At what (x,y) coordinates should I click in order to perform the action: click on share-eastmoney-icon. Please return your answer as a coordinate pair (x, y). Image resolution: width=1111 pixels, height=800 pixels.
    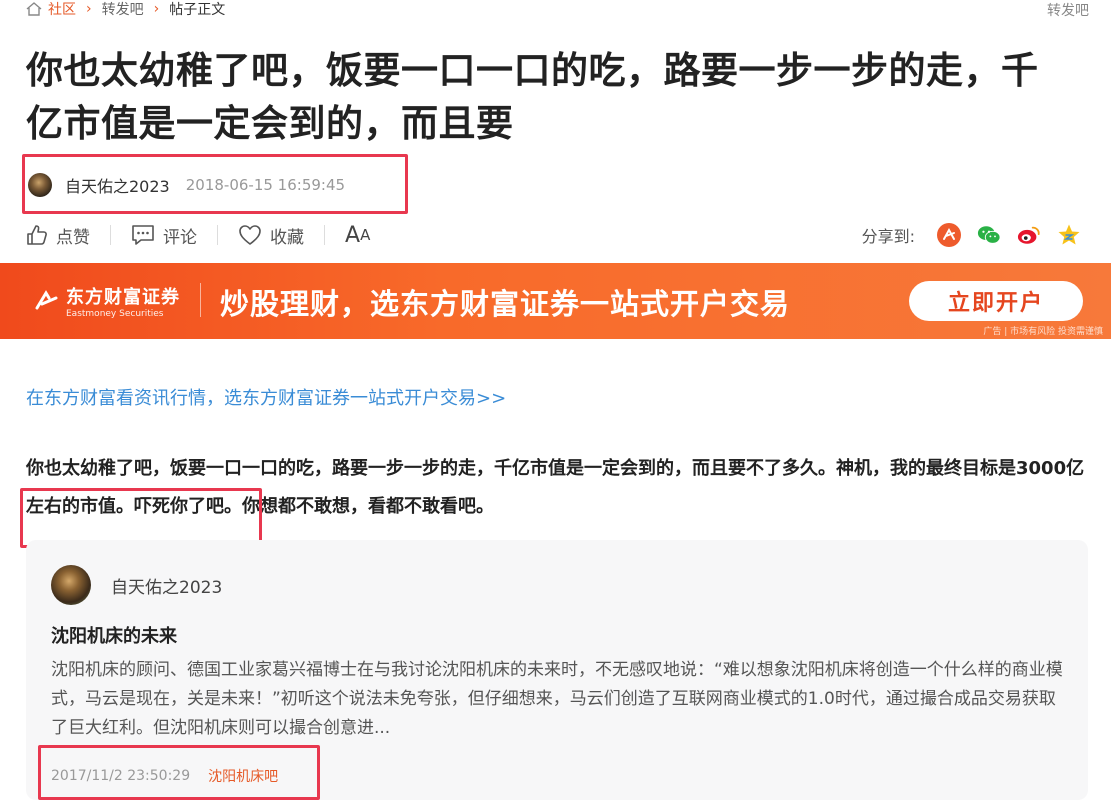
    Looking at the image, I should click on (949, 235).